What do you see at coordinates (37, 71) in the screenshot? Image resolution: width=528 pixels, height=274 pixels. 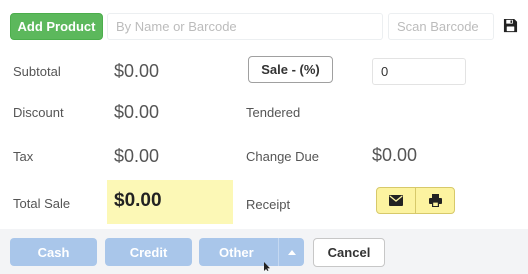 I see `subtotal-label: Subtotal` at bounding box center [37, 71].